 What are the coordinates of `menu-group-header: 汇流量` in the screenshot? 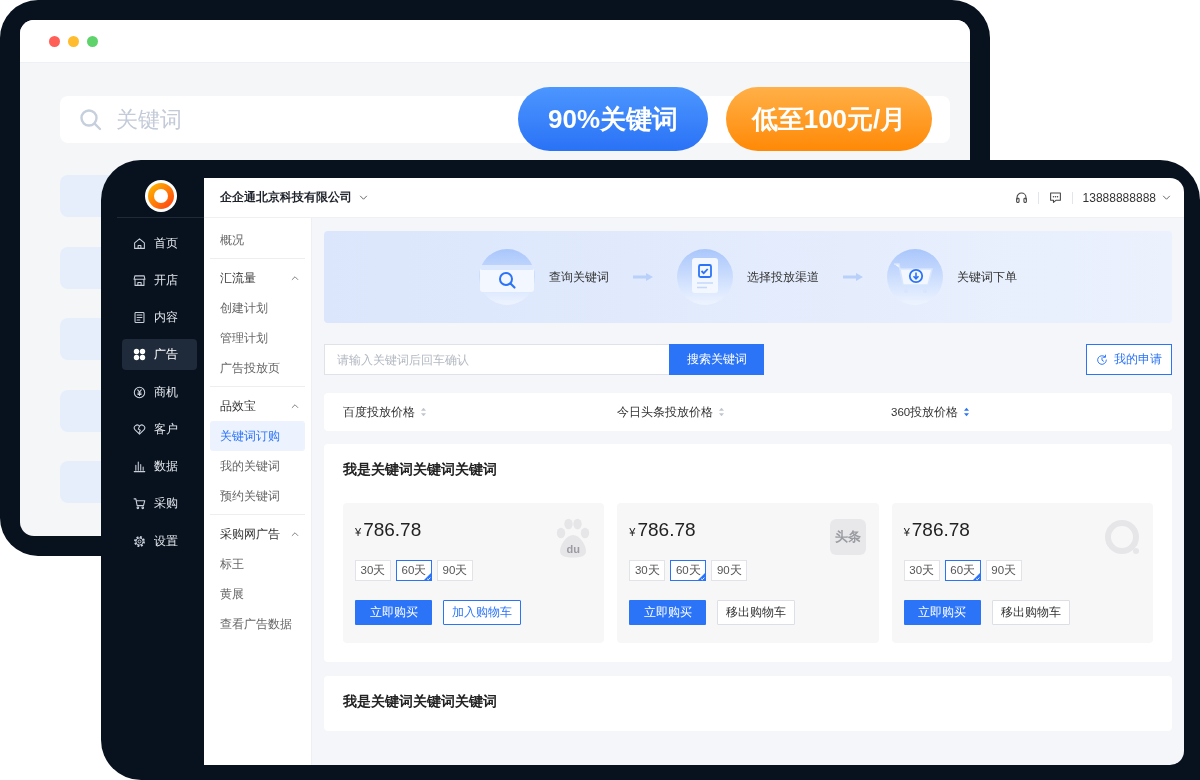 It's located at (257, 278).